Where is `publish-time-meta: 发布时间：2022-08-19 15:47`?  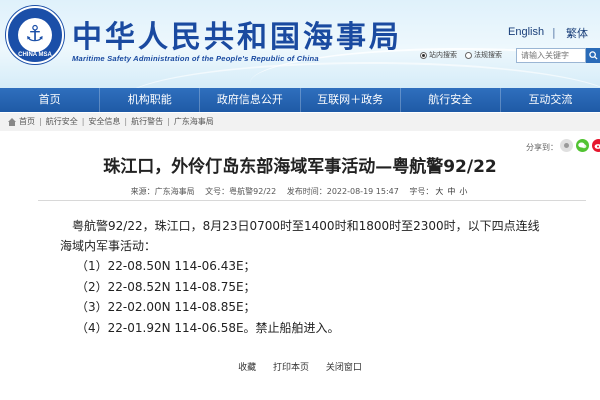
publish-time-meta: 发布时间：2022-08-19 15:47 is located at coordinates (343, 191).